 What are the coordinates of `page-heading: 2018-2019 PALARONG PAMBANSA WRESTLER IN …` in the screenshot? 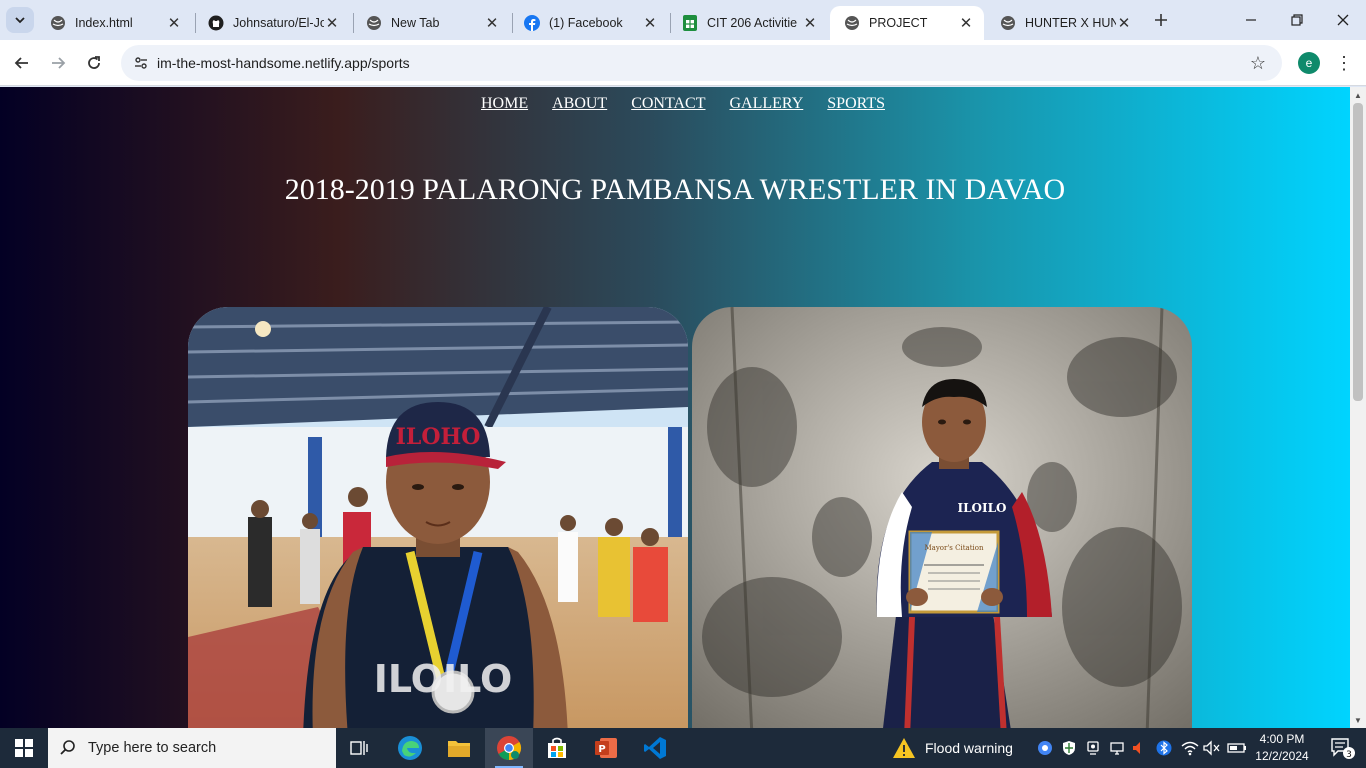 It's located at (675, 189).